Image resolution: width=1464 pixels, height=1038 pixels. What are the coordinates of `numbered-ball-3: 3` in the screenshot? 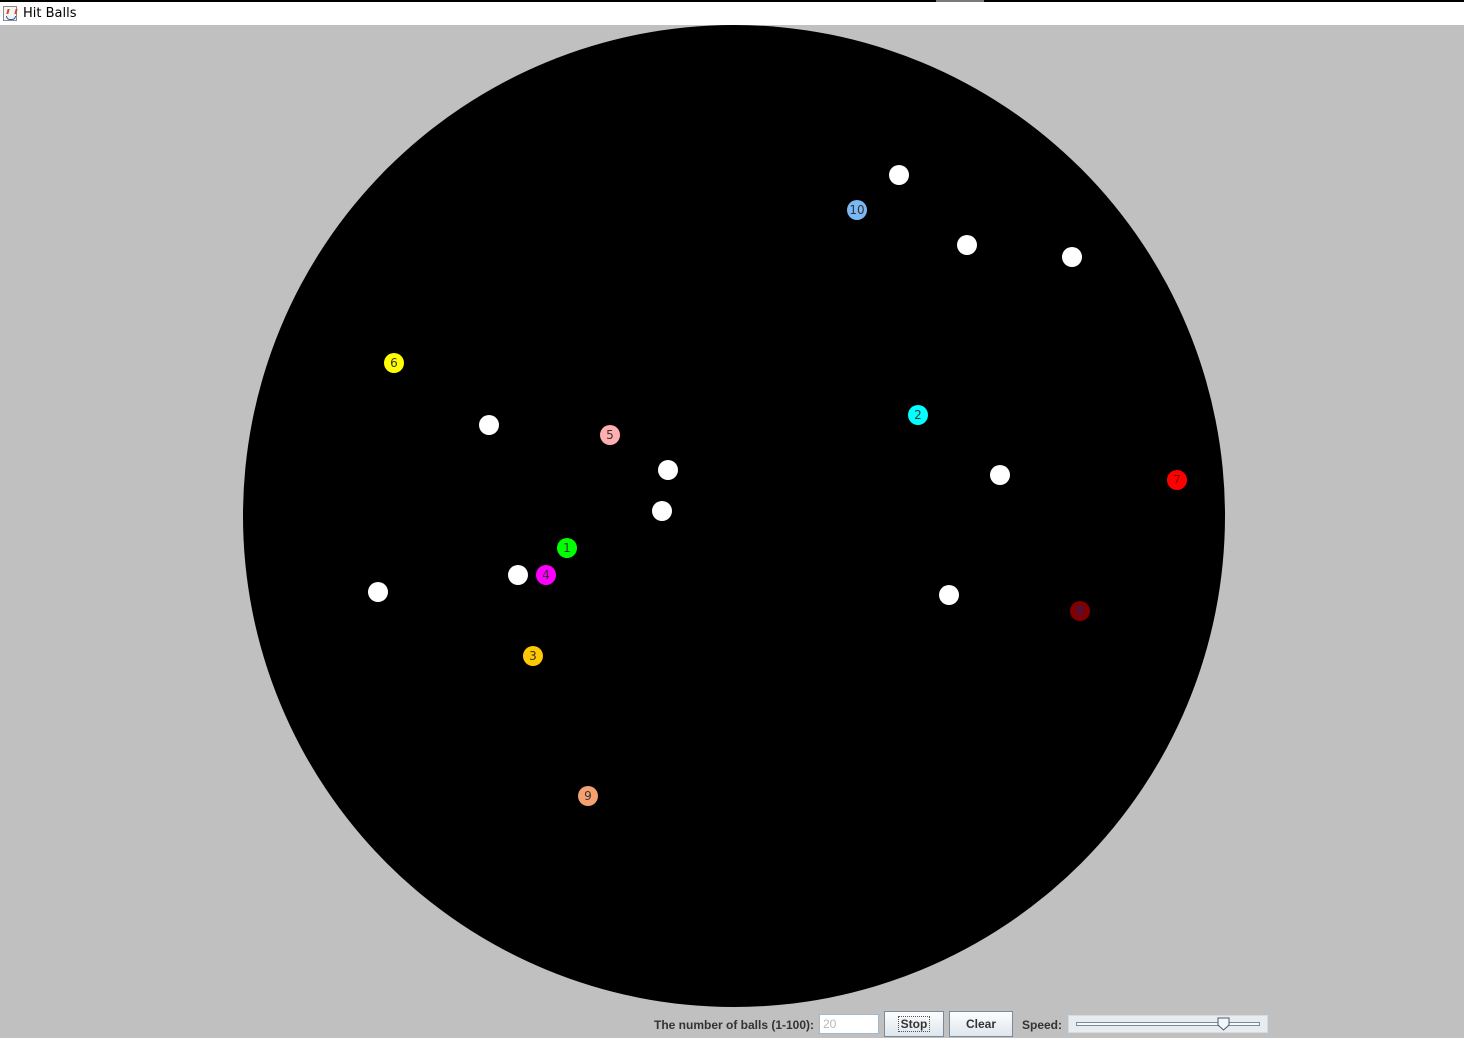 It's located at (533, 656).